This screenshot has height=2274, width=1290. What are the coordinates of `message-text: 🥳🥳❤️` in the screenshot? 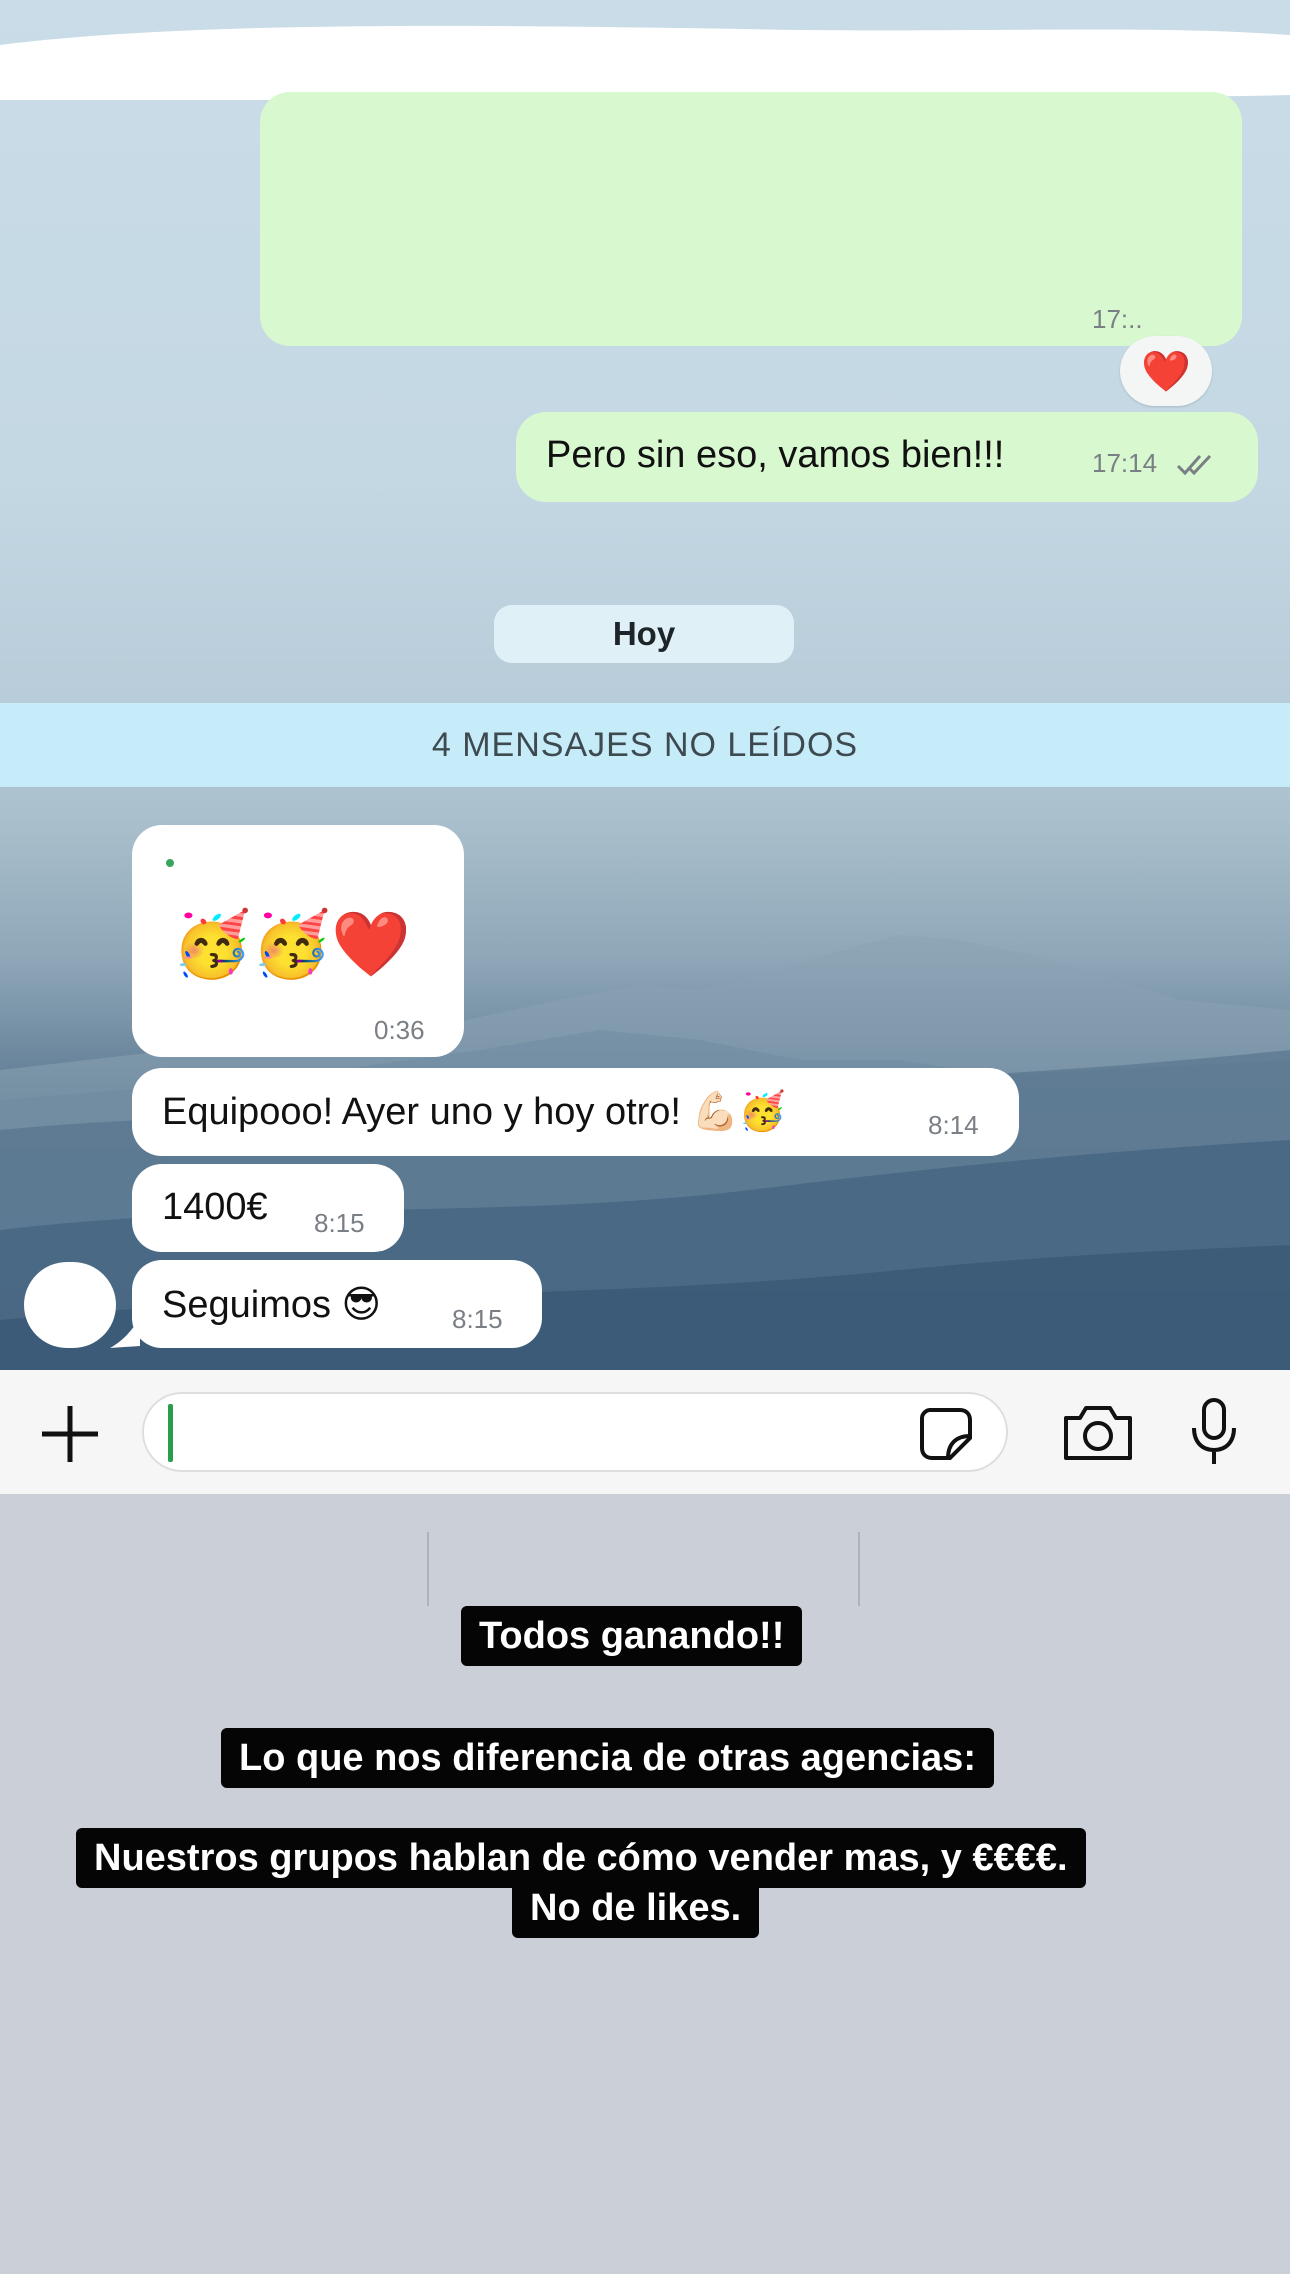 It's located at (292, 944).